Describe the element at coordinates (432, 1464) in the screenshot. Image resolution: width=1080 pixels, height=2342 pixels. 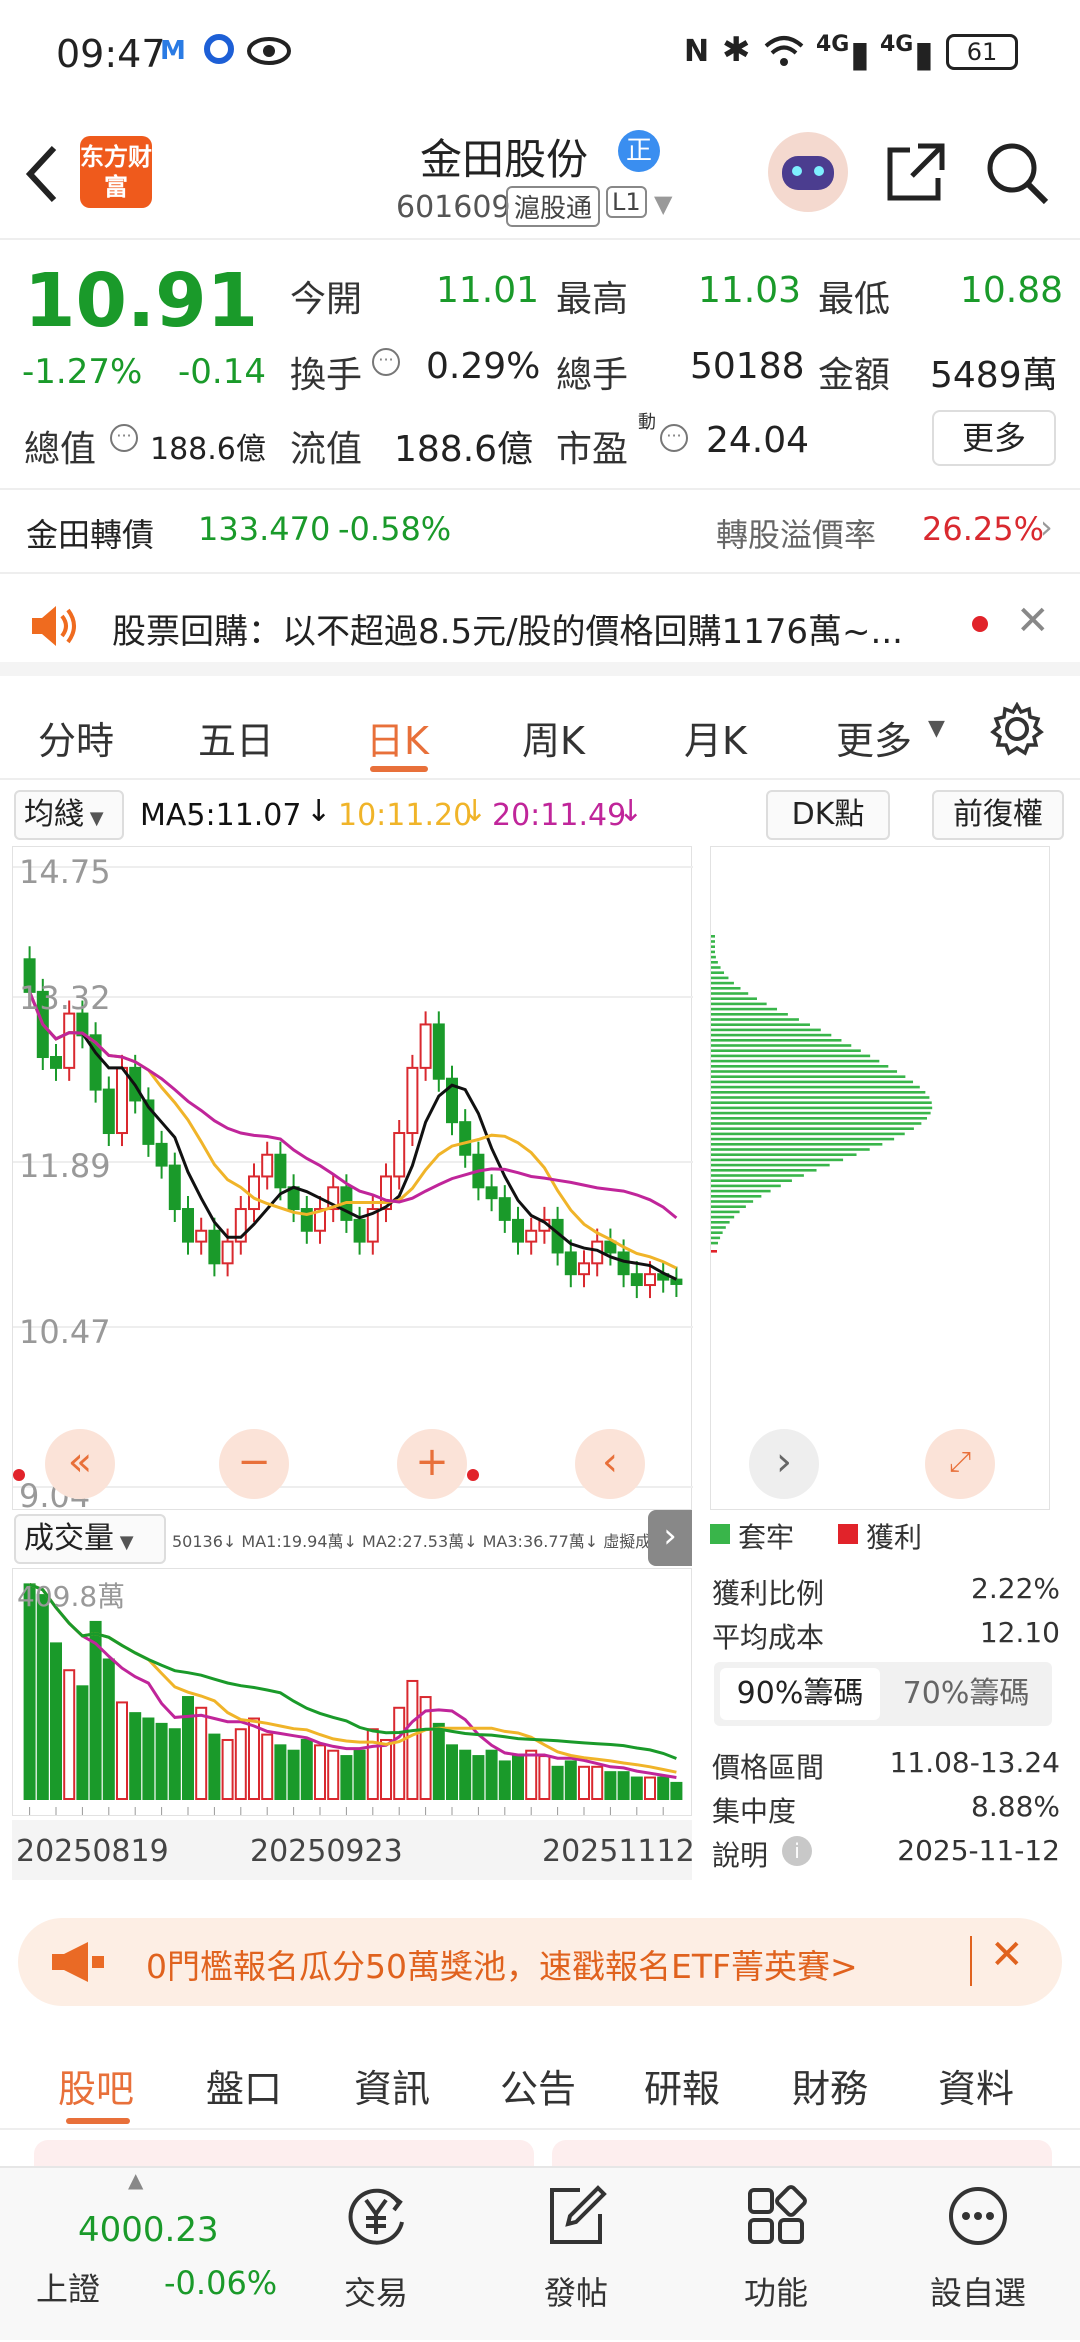
I see `zoom-in-button: +` at that location.